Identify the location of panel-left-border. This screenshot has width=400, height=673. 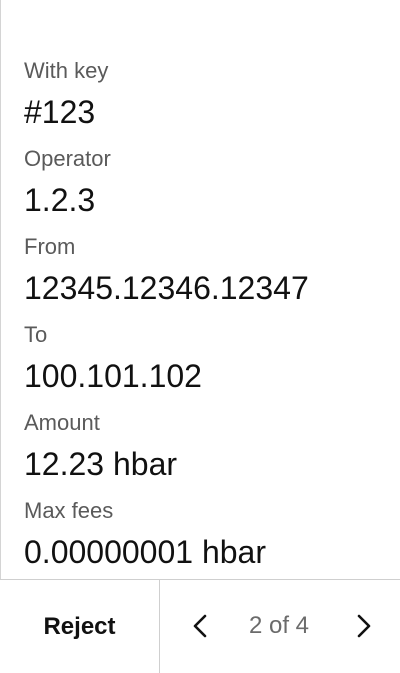
(0, 336).